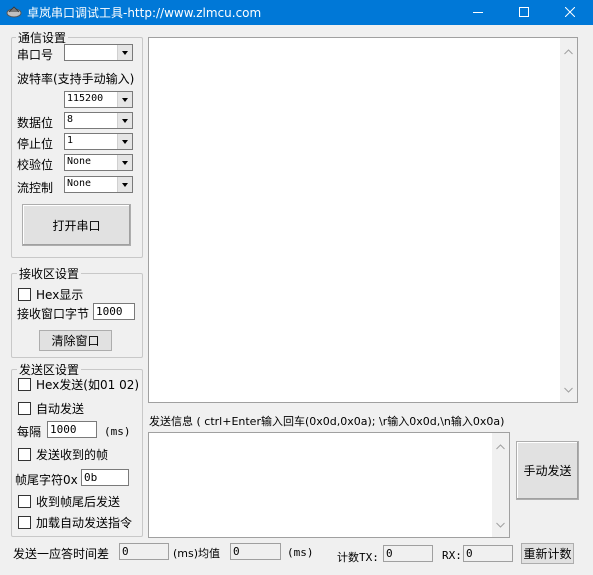 The image size is (593, 575). I want to click on comm-settings-title: 通信设置, so click(42, 37).